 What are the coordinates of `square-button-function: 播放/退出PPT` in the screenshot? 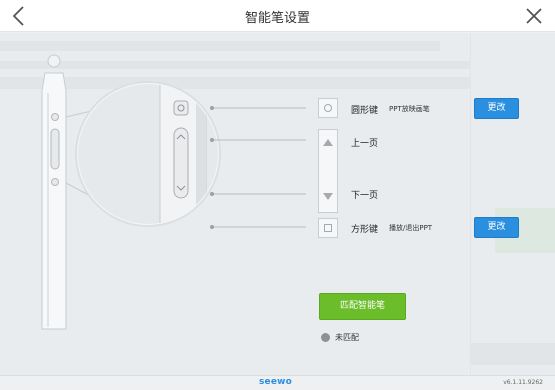 It's located at (411, 228).